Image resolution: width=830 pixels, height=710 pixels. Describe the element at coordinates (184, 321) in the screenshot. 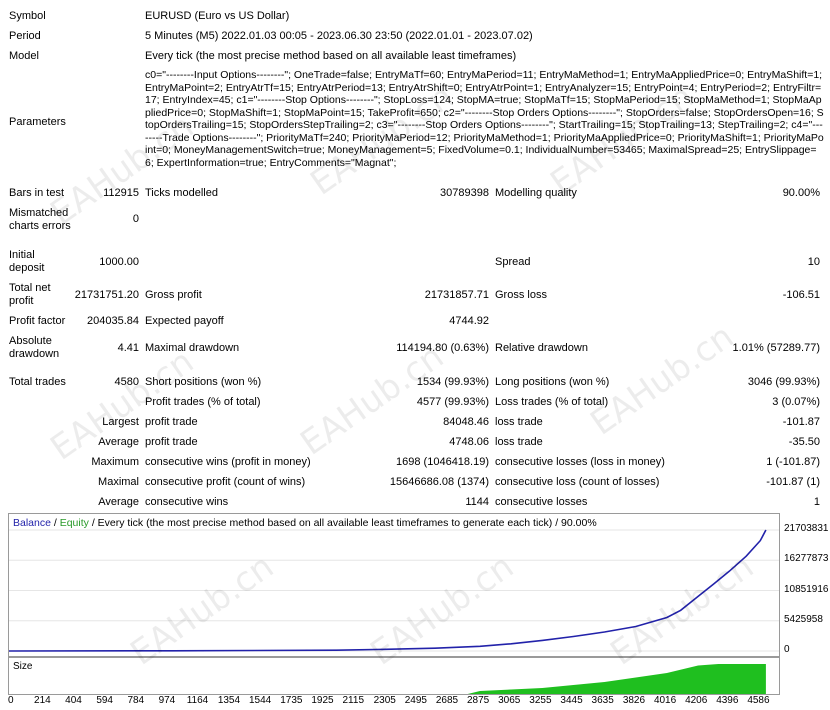

I see `expected-payoff-label: Expected payoff` at that location.